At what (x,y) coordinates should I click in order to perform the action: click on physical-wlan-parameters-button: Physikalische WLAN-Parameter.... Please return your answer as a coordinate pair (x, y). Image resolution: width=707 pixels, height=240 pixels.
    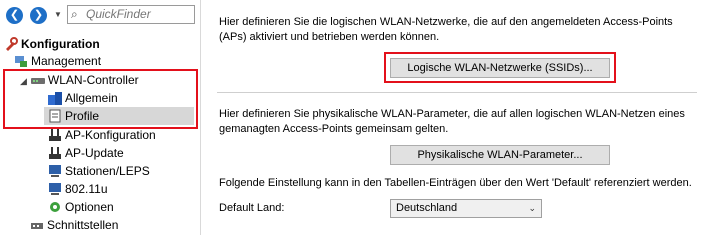
    Looking at the image, I should click on (500, 155).